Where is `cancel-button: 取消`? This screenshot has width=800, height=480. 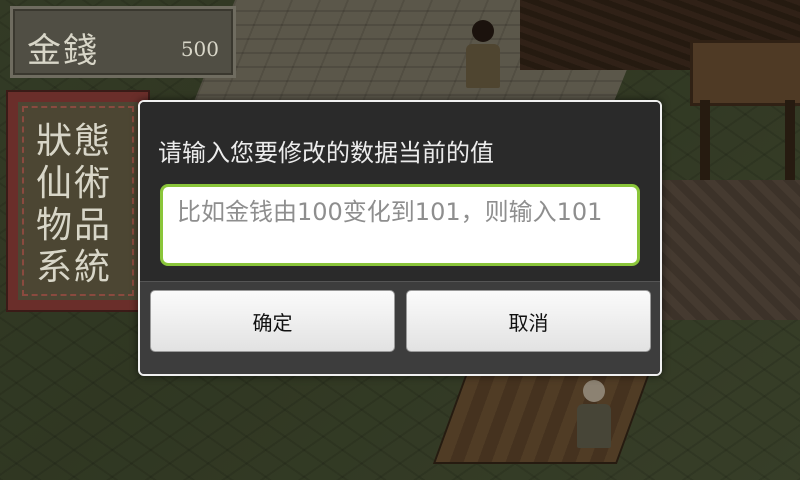 cancel-button: 取消 is located at coordinates (528, 321).